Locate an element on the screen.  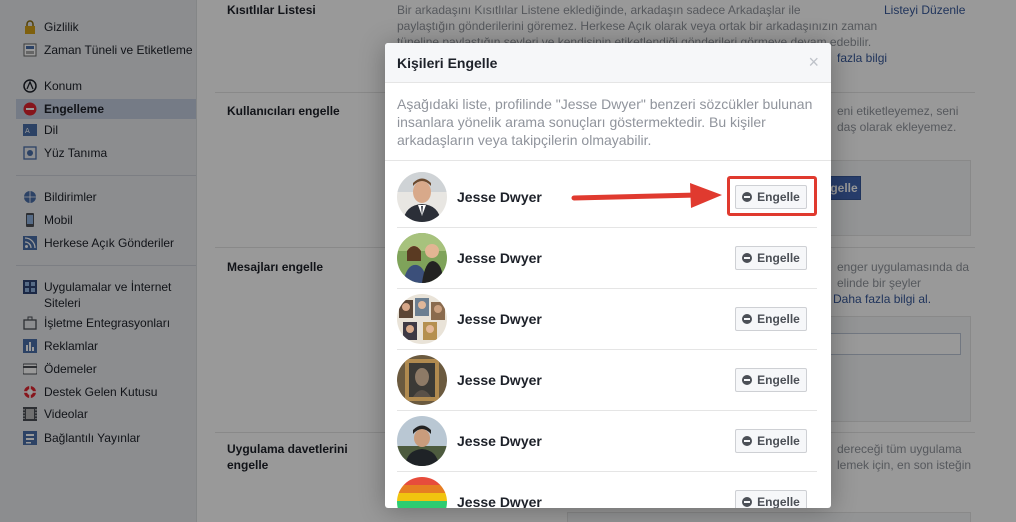
close-icon: × is located at coordinates (813, 62).